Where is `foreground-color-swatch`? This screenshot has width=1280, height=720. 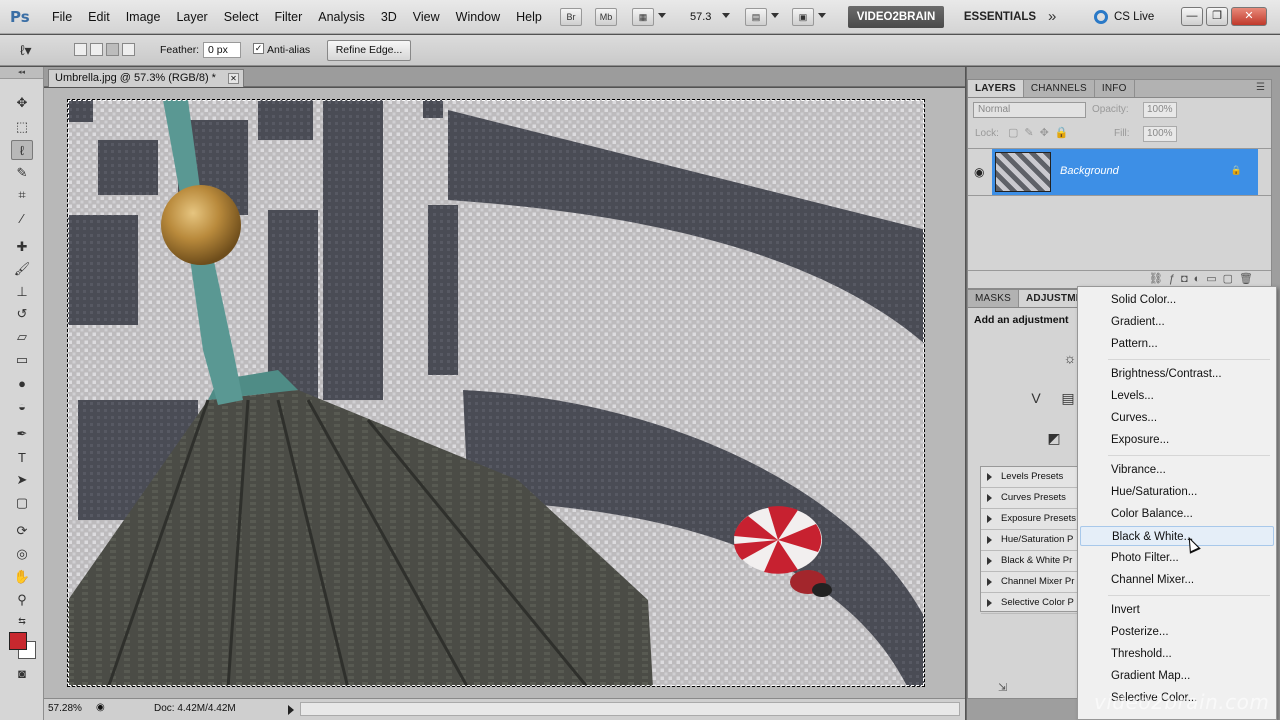 foreground-color-swatch is located at coordinates (18, 641).